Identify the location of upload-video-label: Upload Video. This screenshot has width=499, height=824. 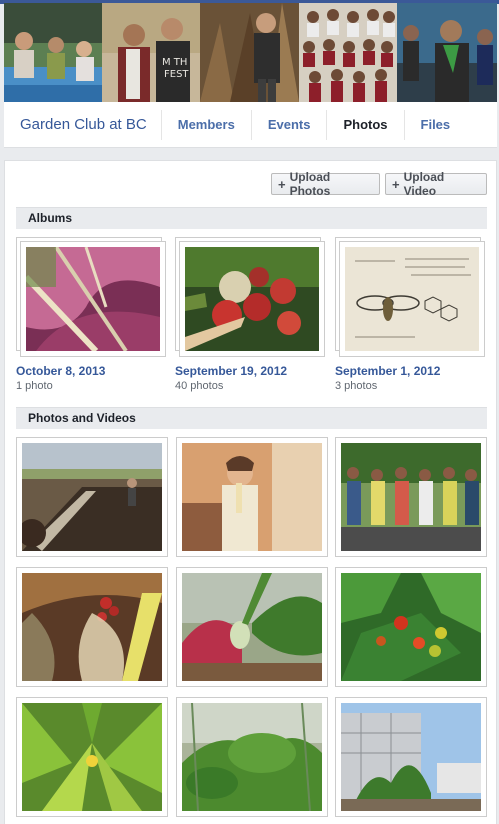
(424, 184).